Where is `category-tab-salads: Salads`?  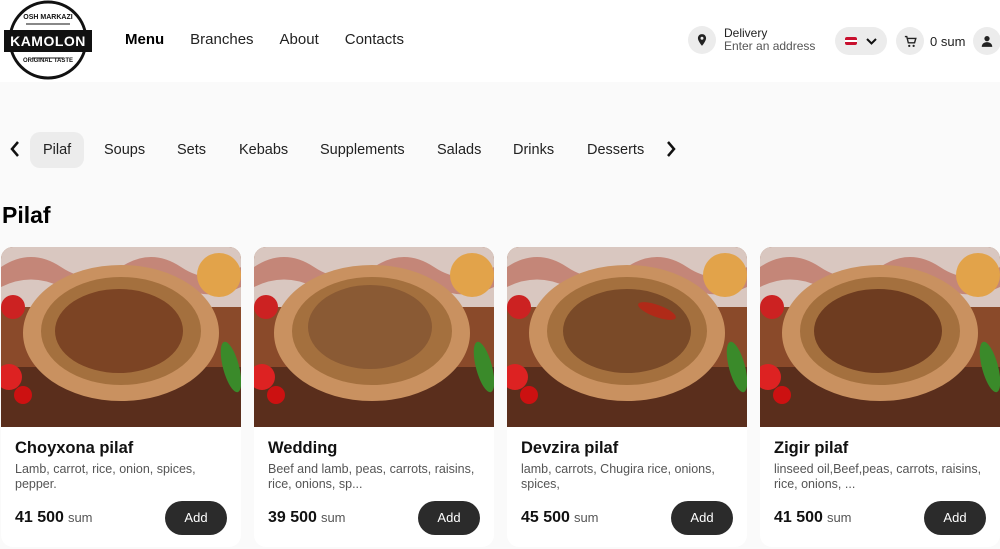
category-tab-salads: Salads is located at coordinates (459, 150).